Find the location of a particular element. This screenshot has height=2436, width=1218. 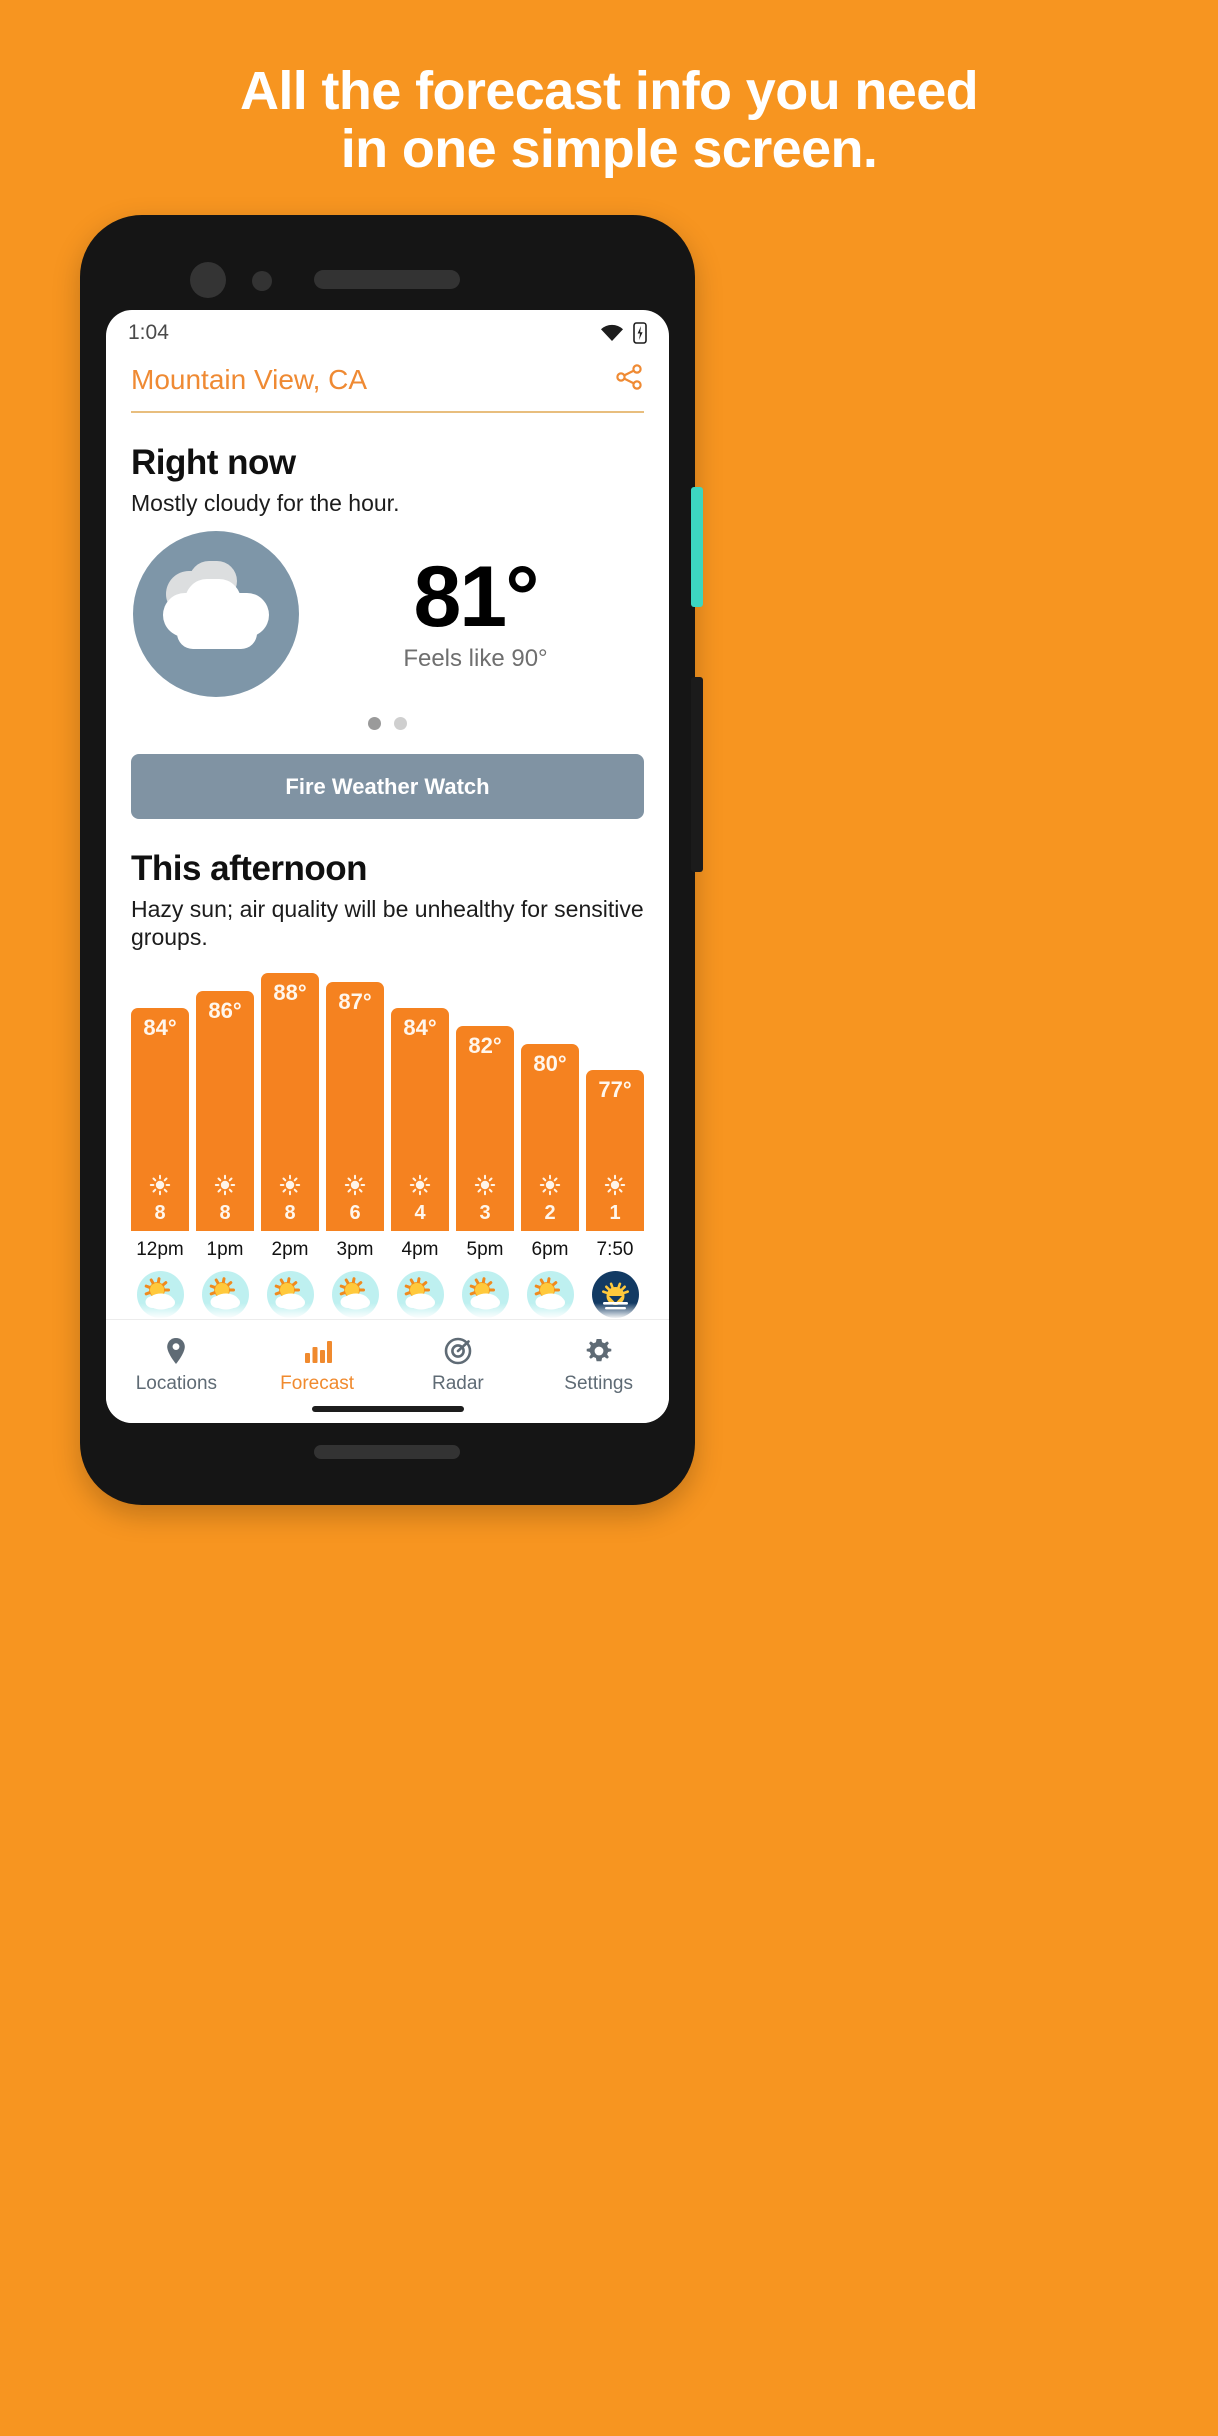

hourly-temperature: 84° is located at coordinates (420, 1028).